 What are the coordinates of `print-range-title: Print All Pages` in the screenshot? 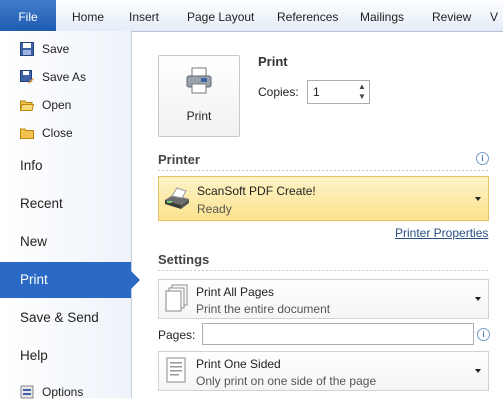 It's located at (235, 292).